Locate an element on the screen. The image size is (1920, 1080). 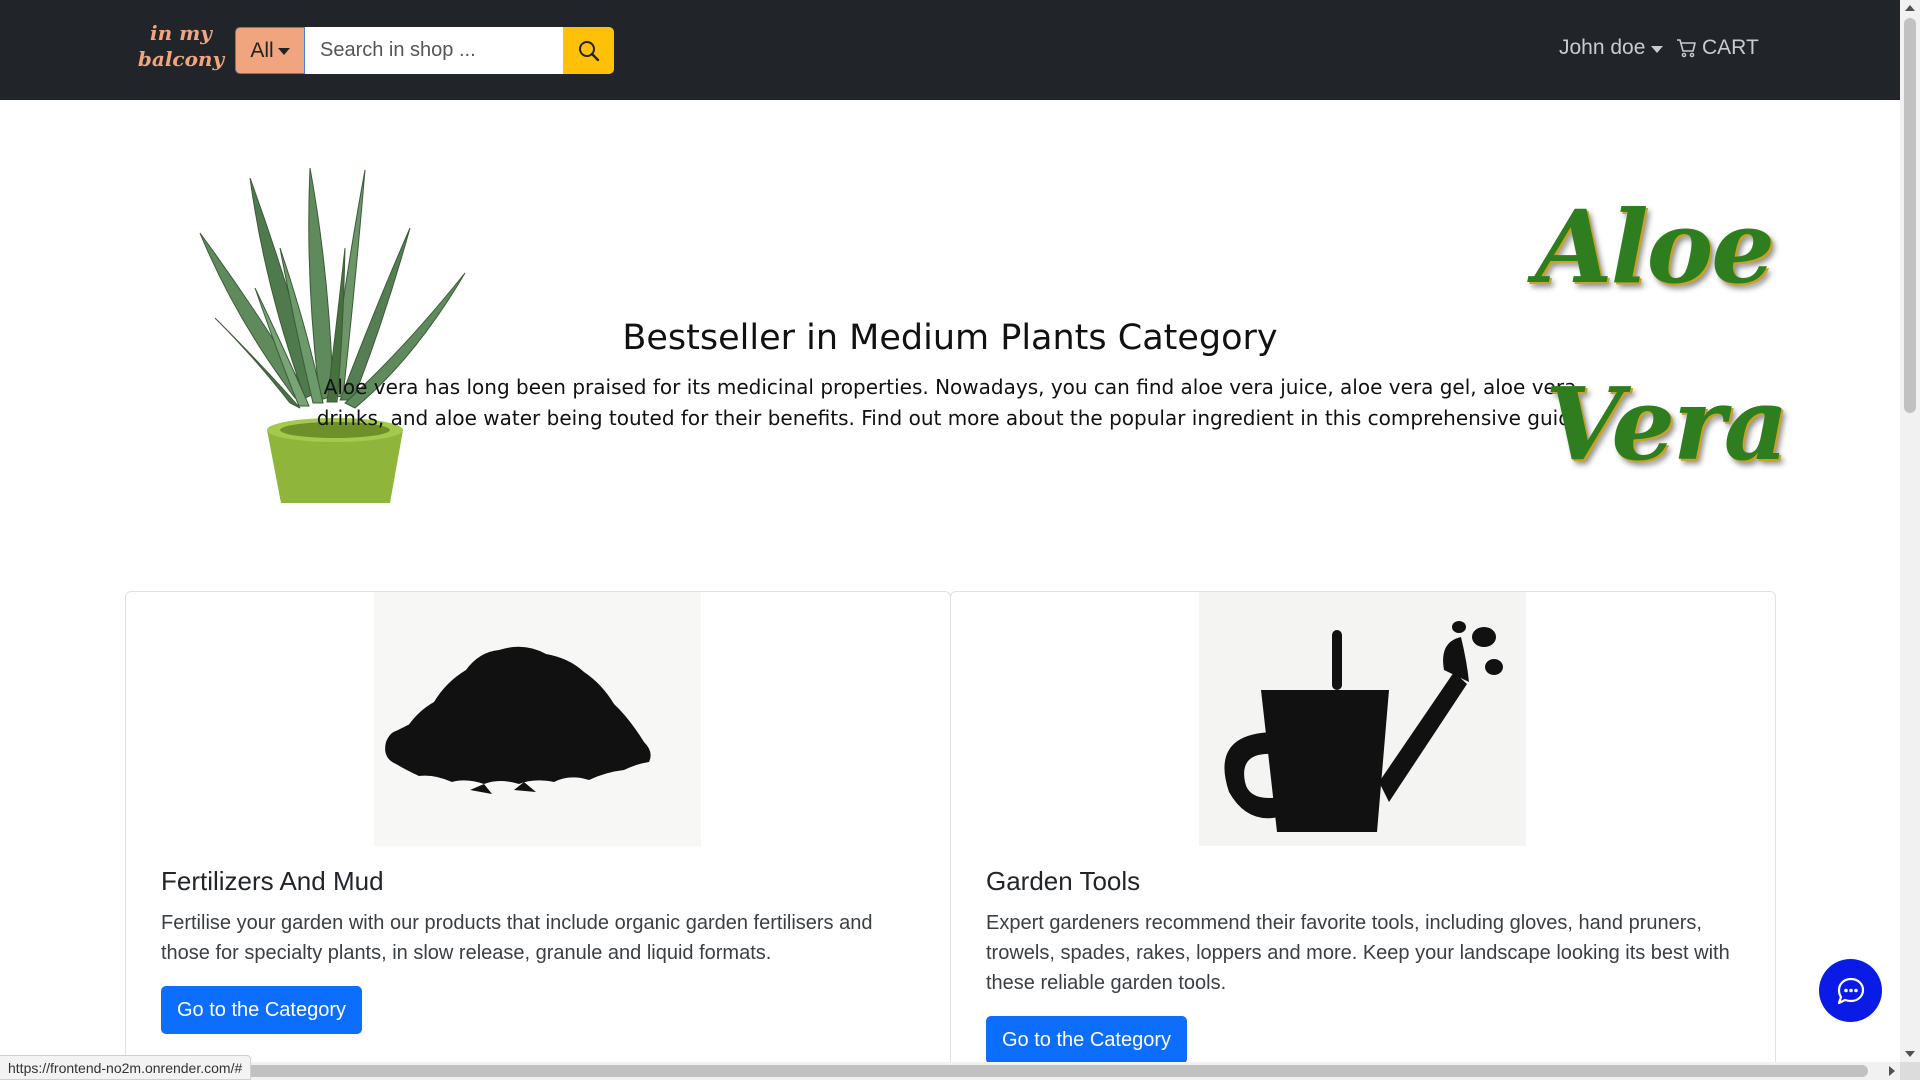
category-dropdown: All is located at coordinates (270, 50).